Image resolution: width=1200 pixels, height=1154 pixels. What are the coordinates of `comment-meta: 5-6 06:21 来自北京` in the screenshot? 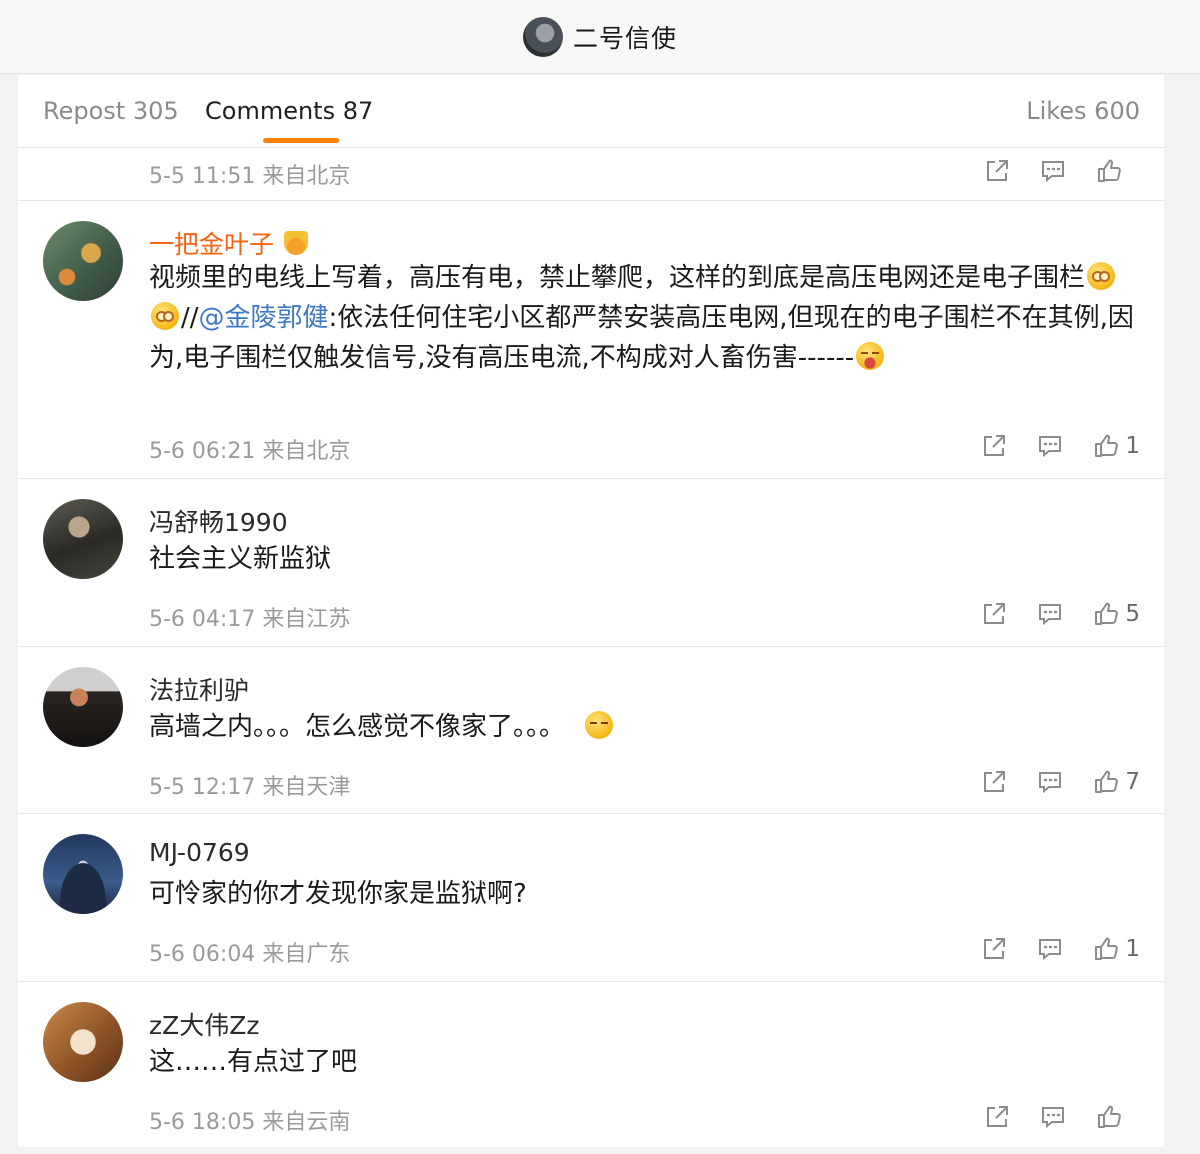 It's located at (250, 451).